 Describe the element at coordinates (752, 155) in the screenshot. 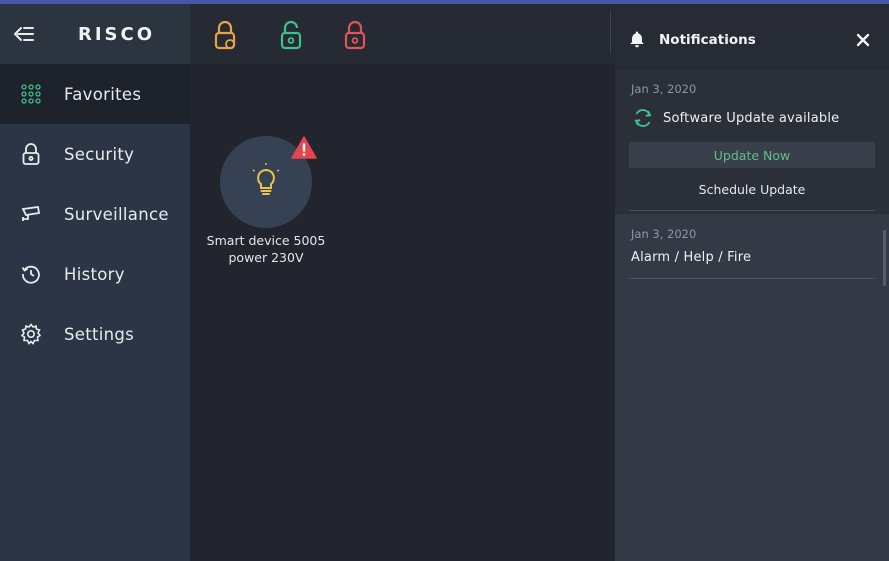

I see `update-now-button: Update Now` at that location.